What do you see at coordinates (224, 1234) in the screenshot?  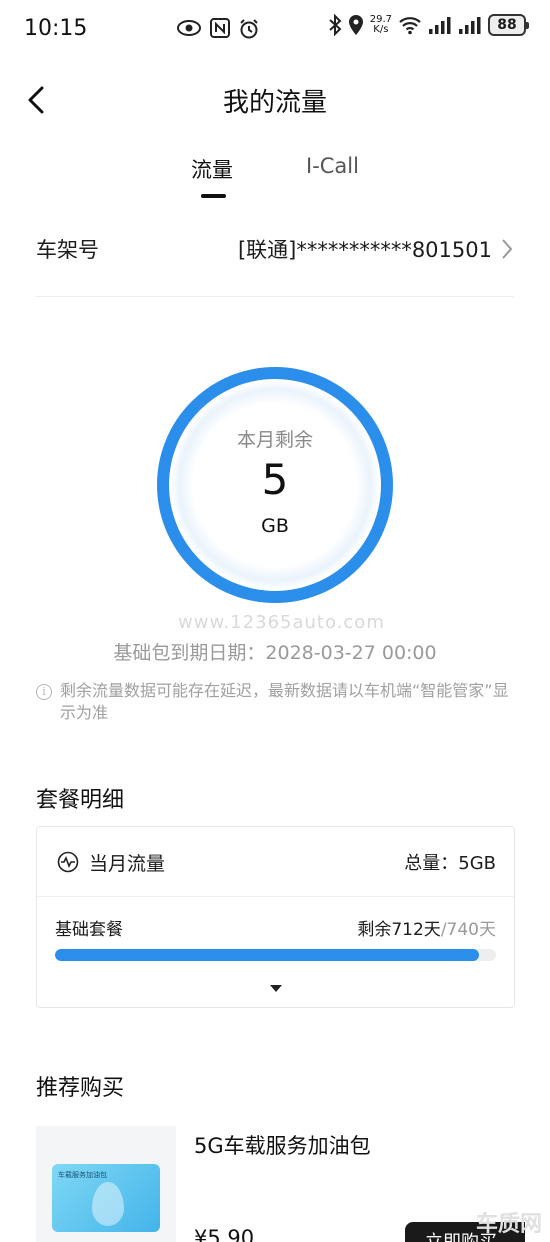 I see `product-price: ¥5.90` at bounding box center [224, 1234].